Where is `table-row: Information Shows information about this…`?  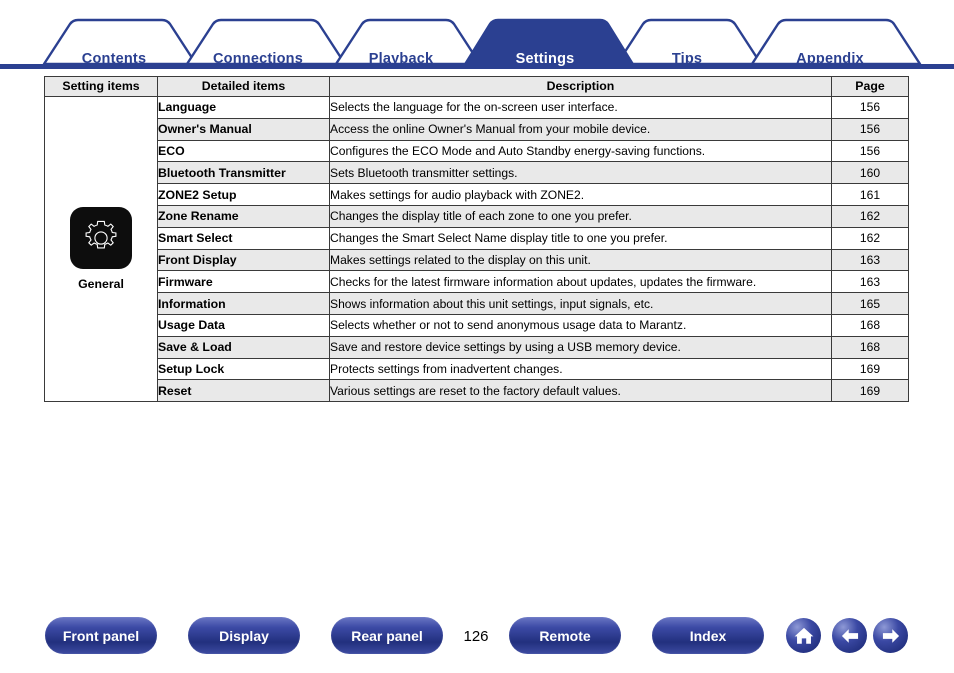 table-row: Information Shows information about this… is located at coordinates (477, 303).